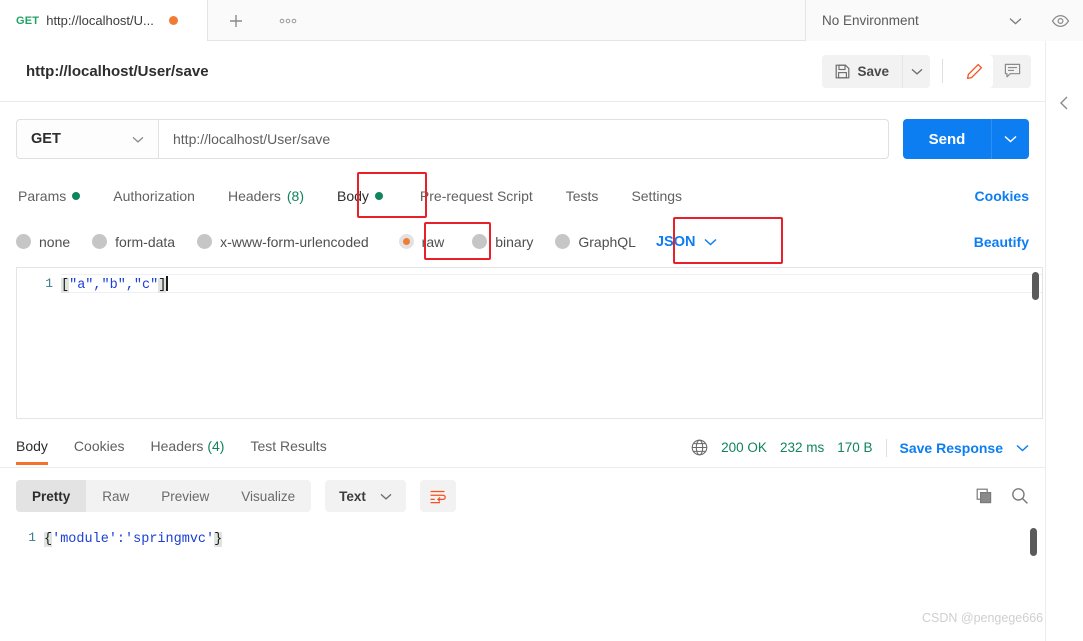  I want to click on body-type-binary: binary, so click(502, 242).